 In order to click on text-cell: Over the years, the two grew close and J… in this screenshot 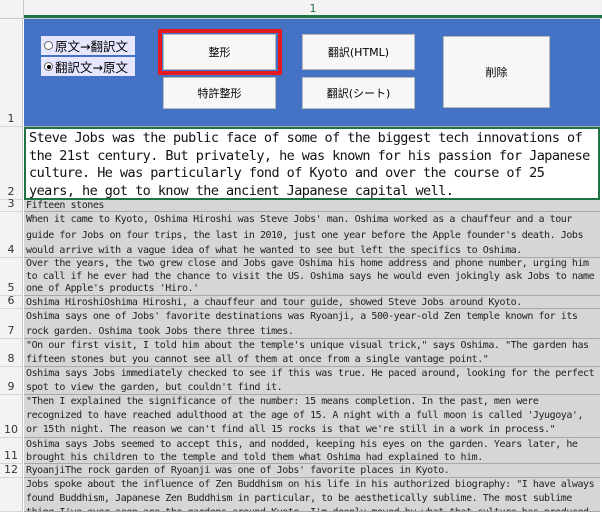, I will do `click(312, 277)`.